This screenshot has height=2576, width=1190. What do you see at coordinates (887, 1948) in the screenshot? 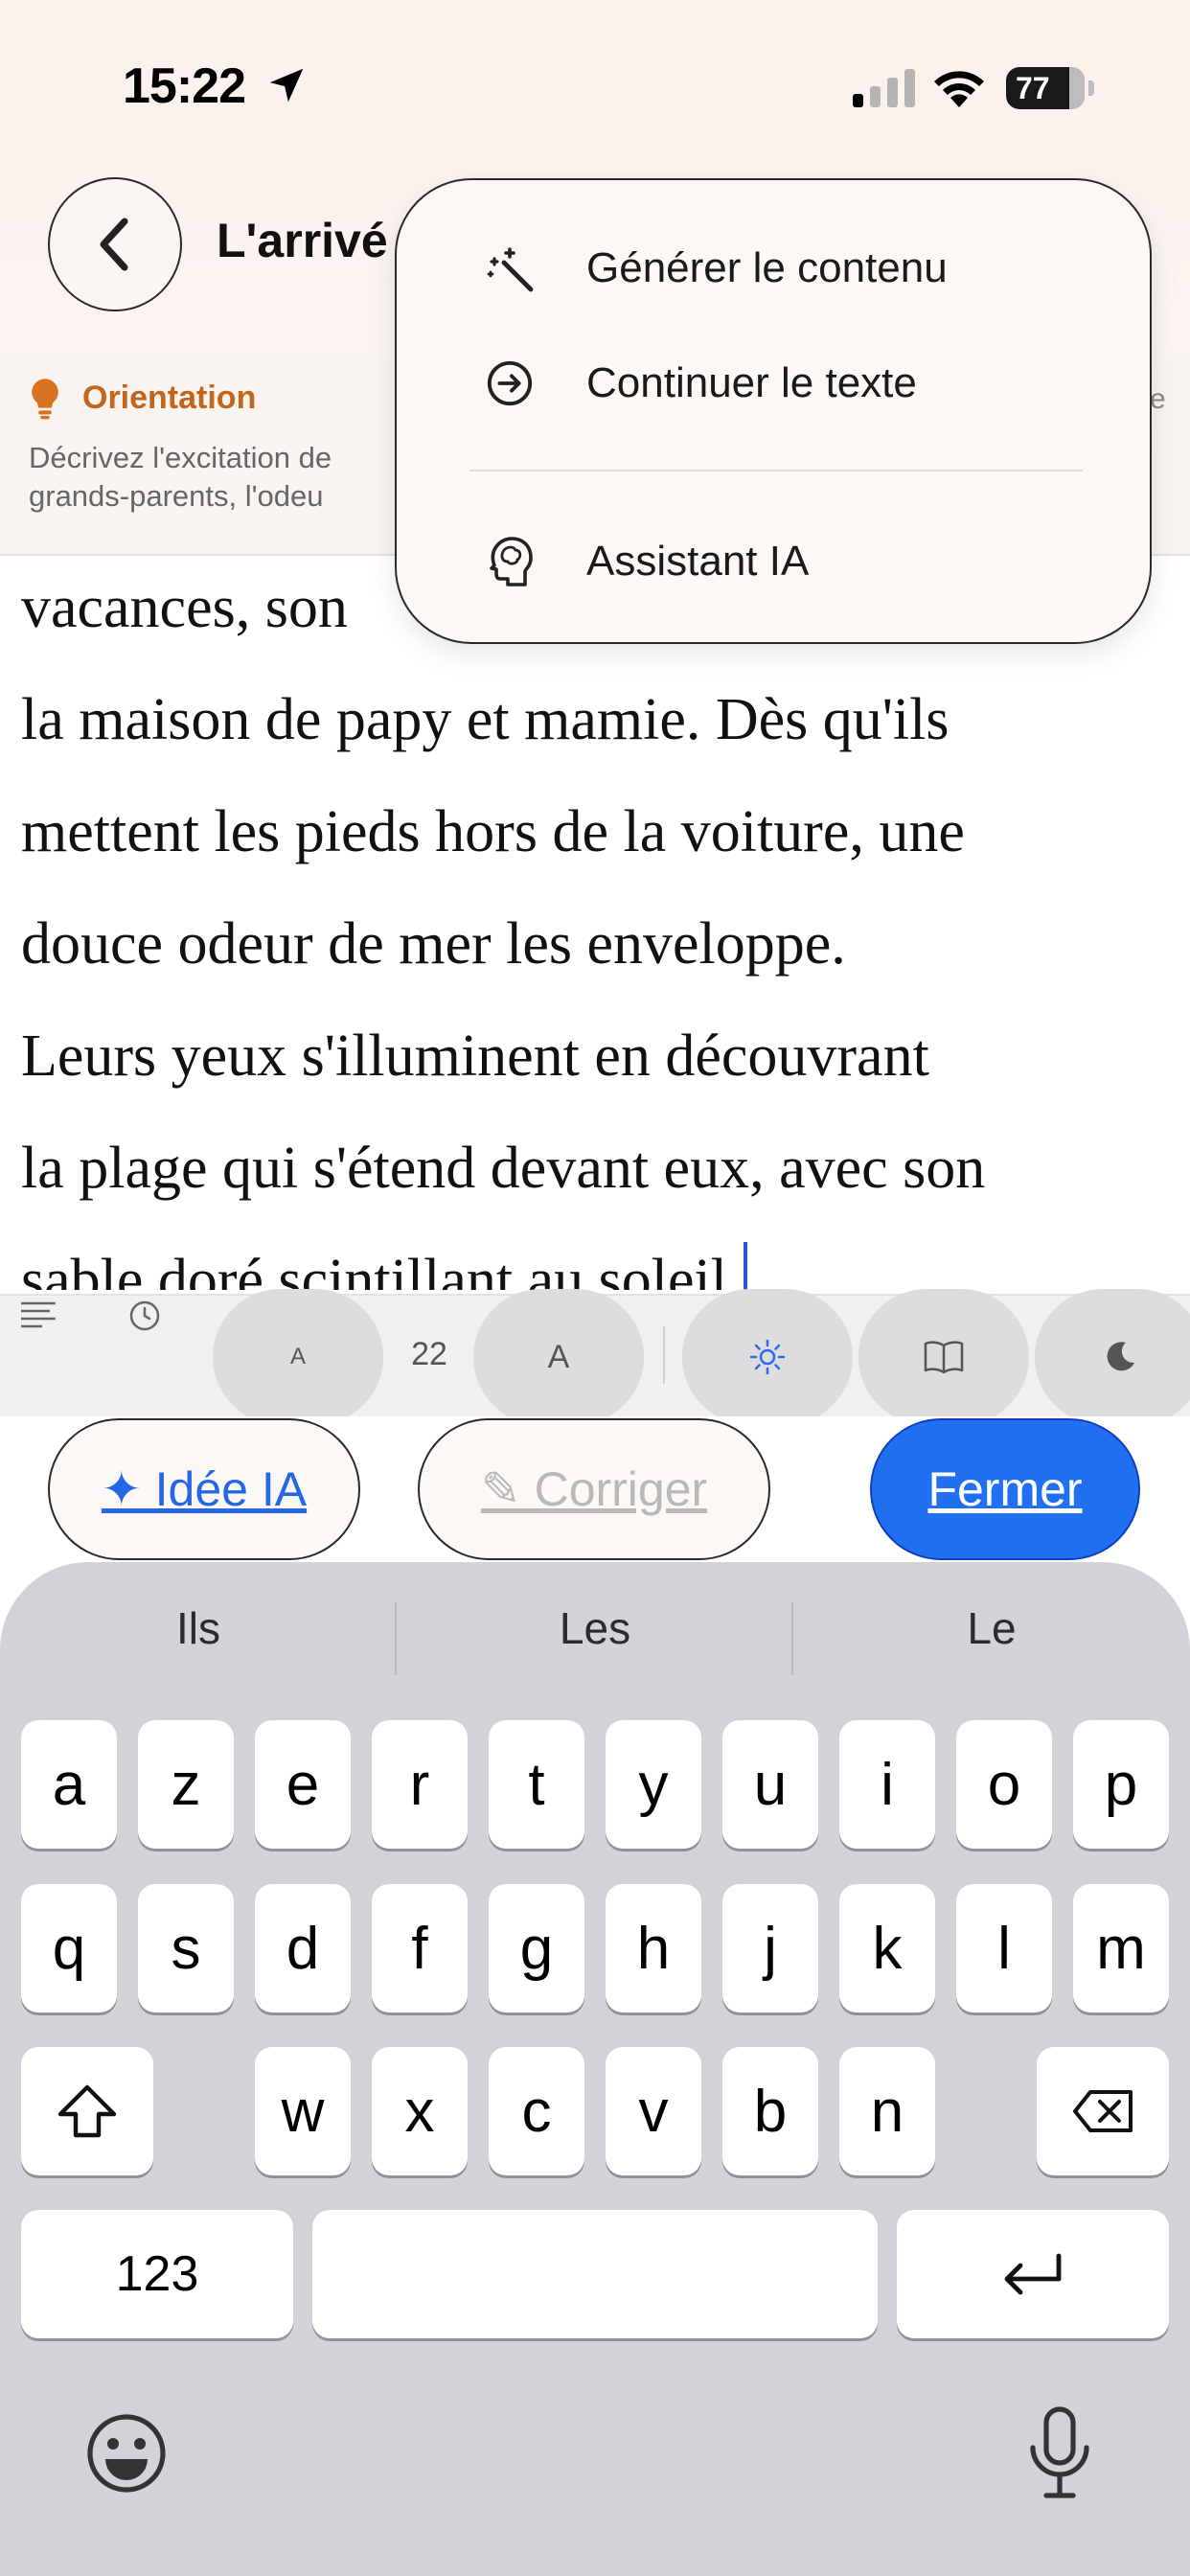
I see `key-k: k` at bounding box center [887, 1948].